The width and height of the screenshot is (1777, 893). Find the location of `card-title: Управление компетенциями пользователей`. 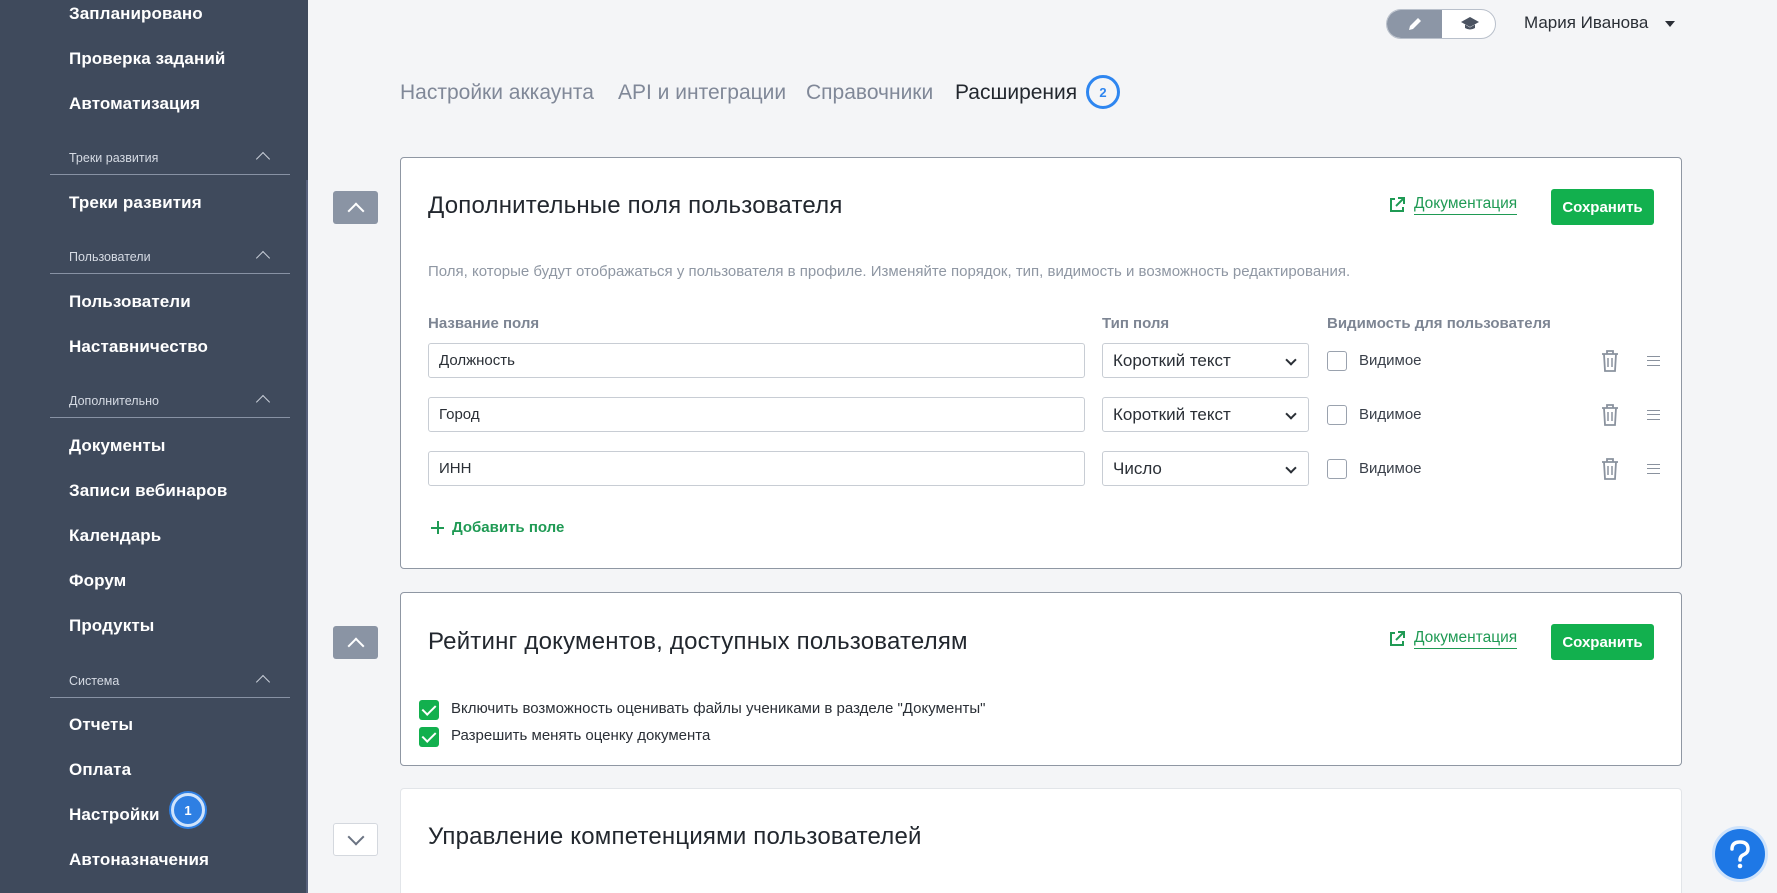

card-title: Управление компетенциями пользователей is located at coordinates (675, 836).